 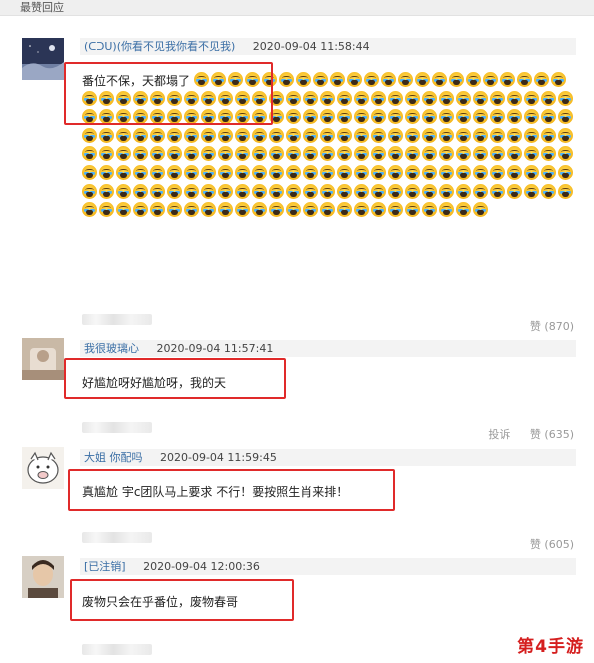 I want to click on username-link: 我很玻璃心, so click(x=111, y=348).